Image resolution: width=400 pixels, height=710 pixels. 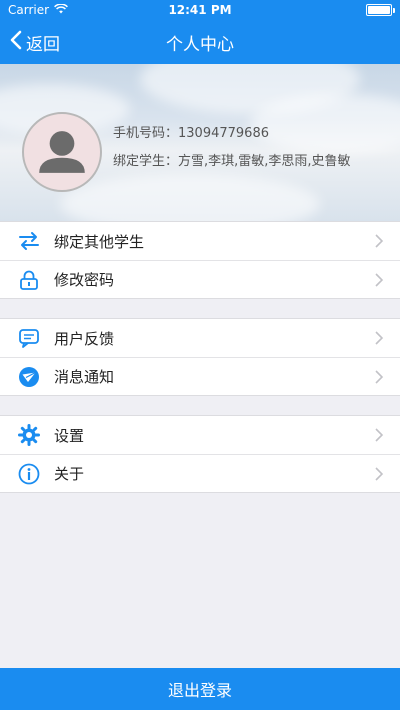 I want to click on menu-item-label: 绑定其他学生, so click(x=99, y=241).